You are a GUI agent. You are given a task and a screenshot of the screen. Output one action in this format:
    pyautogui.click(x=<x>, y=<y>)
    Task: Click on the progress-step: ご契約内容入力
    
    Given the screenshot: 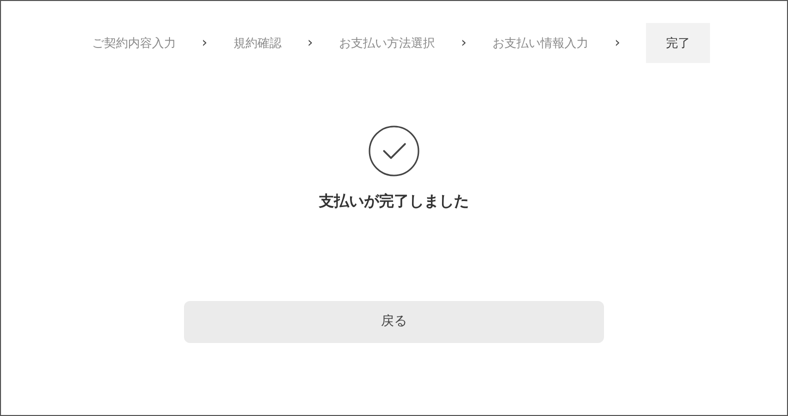 What is the action you would take?
    pyautogui.click(x=134, y=43)
    